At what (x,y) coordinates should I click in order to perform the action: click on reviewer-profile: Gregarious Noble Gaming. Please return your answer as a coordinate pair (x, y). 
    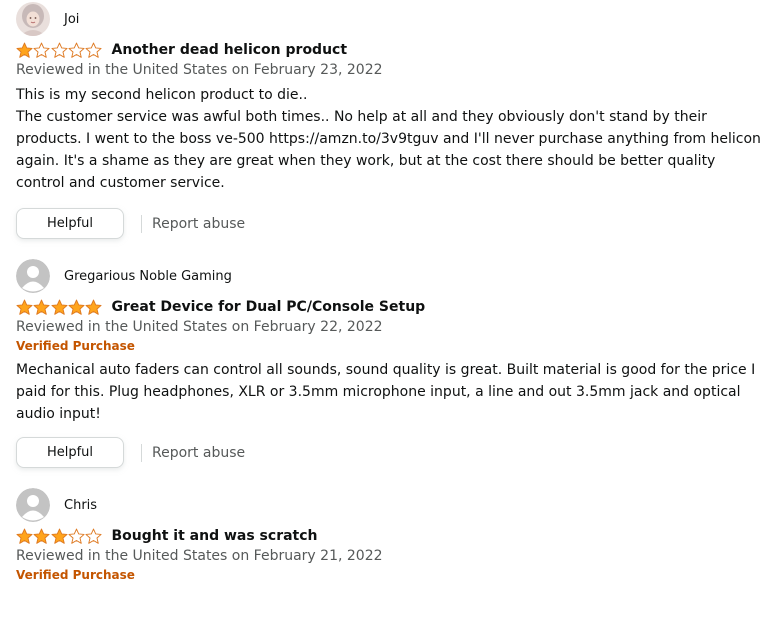
    Looking at the image, I should click on (391, 276).